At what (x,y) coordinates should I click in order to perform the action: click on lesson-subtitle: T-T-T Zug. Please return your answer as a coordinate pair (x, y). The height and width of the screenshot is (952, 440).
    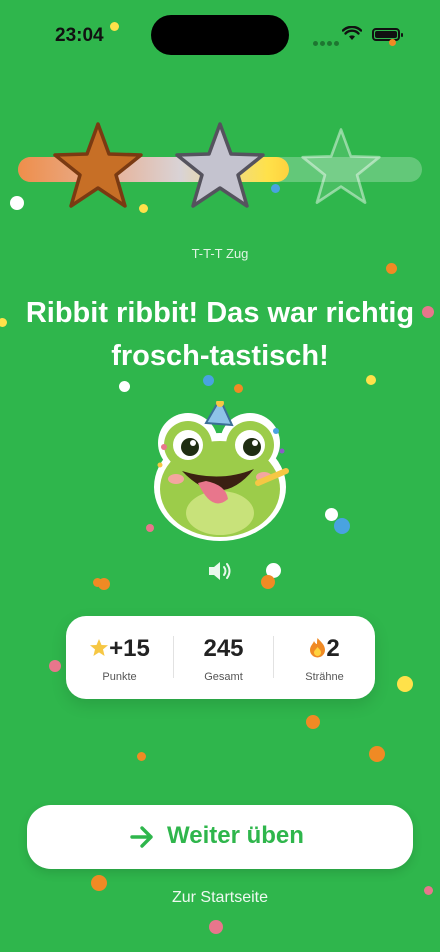
    Looking at the image, I should click on (220, 253).